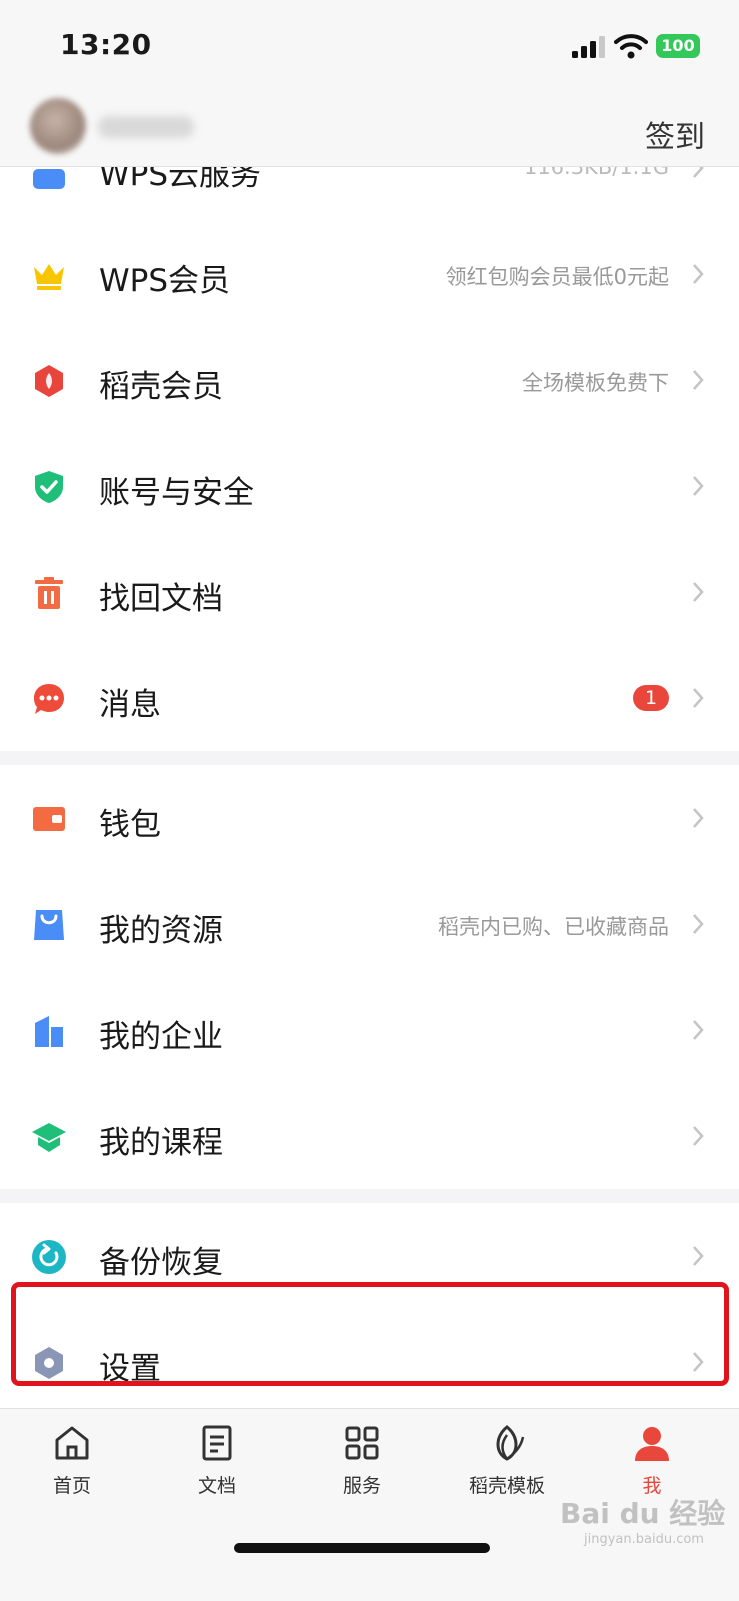 This screenshot has width=739, height=1601. I want to click on checkin-button: 签到, so click(675, 134).